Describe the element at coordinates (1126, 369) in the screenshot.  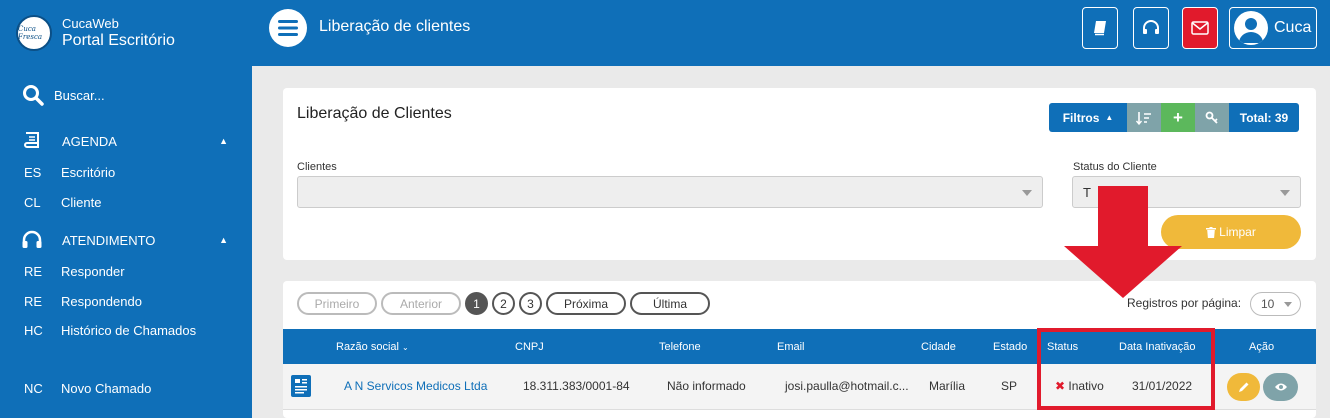
I see `annotation-highlight-box` at that location.